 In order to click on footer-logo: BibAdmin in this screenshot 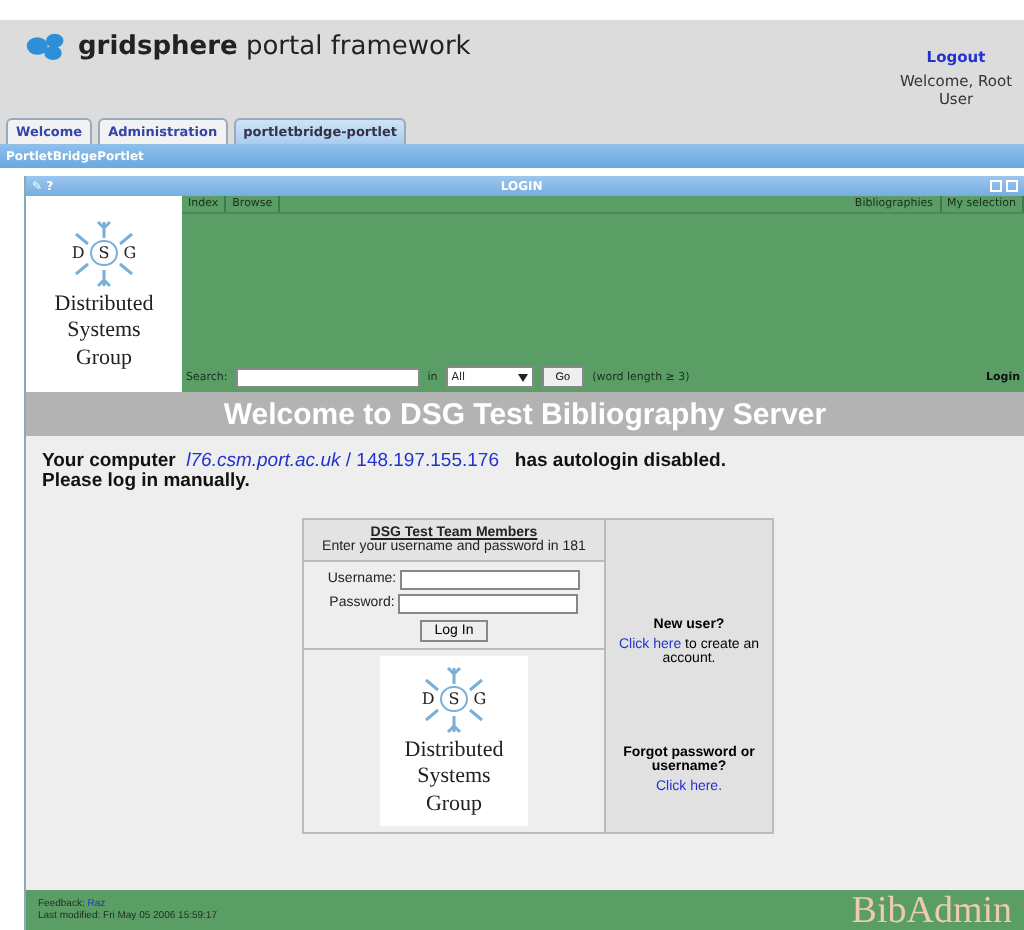, I will do `click(931, 910)`.